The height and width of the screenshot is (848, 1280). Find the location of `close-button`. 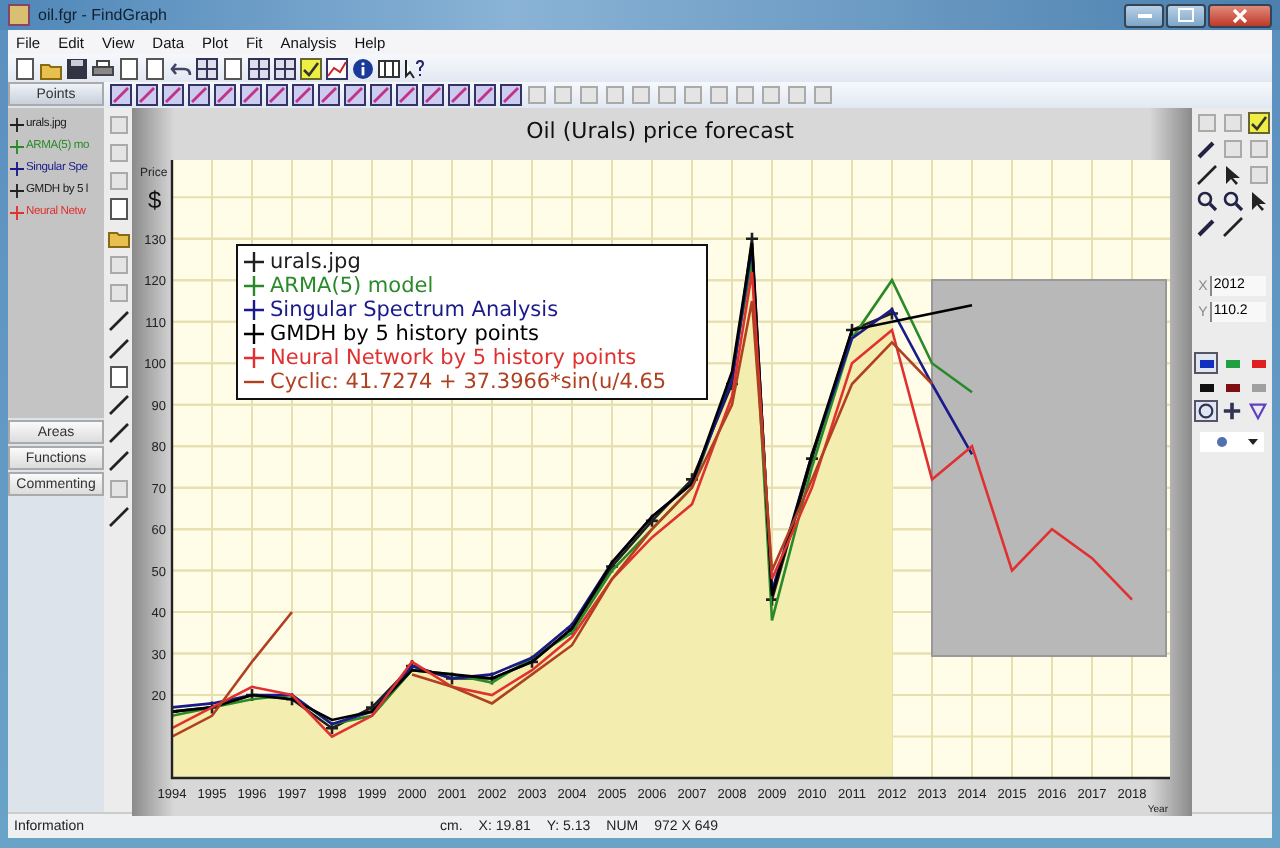

close-button is located at coordinates (1240, 15).